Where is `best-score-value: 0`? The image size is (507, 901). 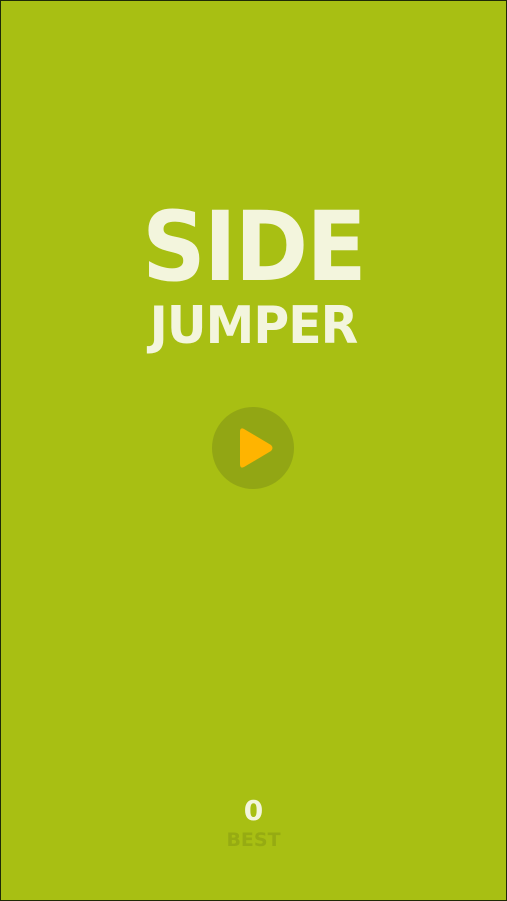 best-score-value: 0 is located at coordinates (253, 810).